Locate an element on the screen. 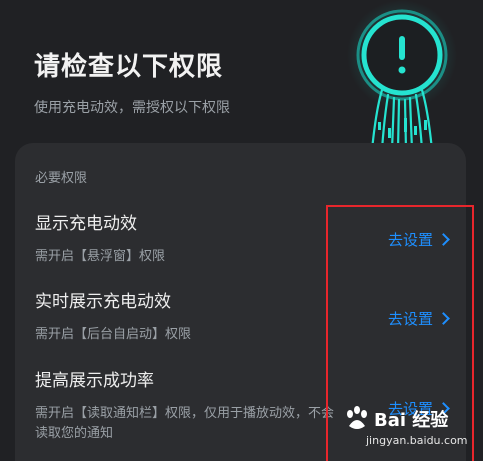 This screenshot has height=461, width=483. settings-link-floating-window: 去设置 is located at coordinates (418, 239).